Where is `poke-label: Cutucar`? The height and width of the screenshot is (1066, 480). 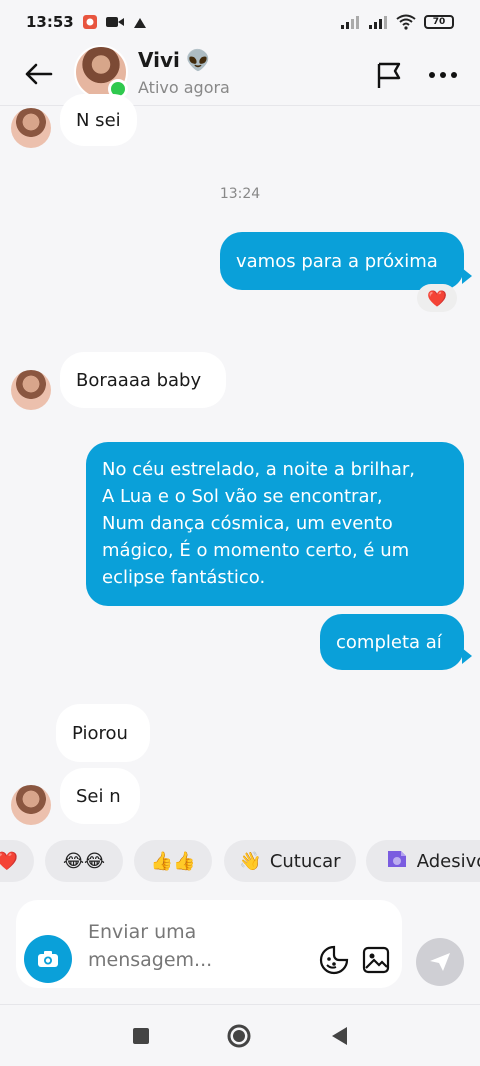
poke-label: Cutucar is located at coordinates (305, 861).